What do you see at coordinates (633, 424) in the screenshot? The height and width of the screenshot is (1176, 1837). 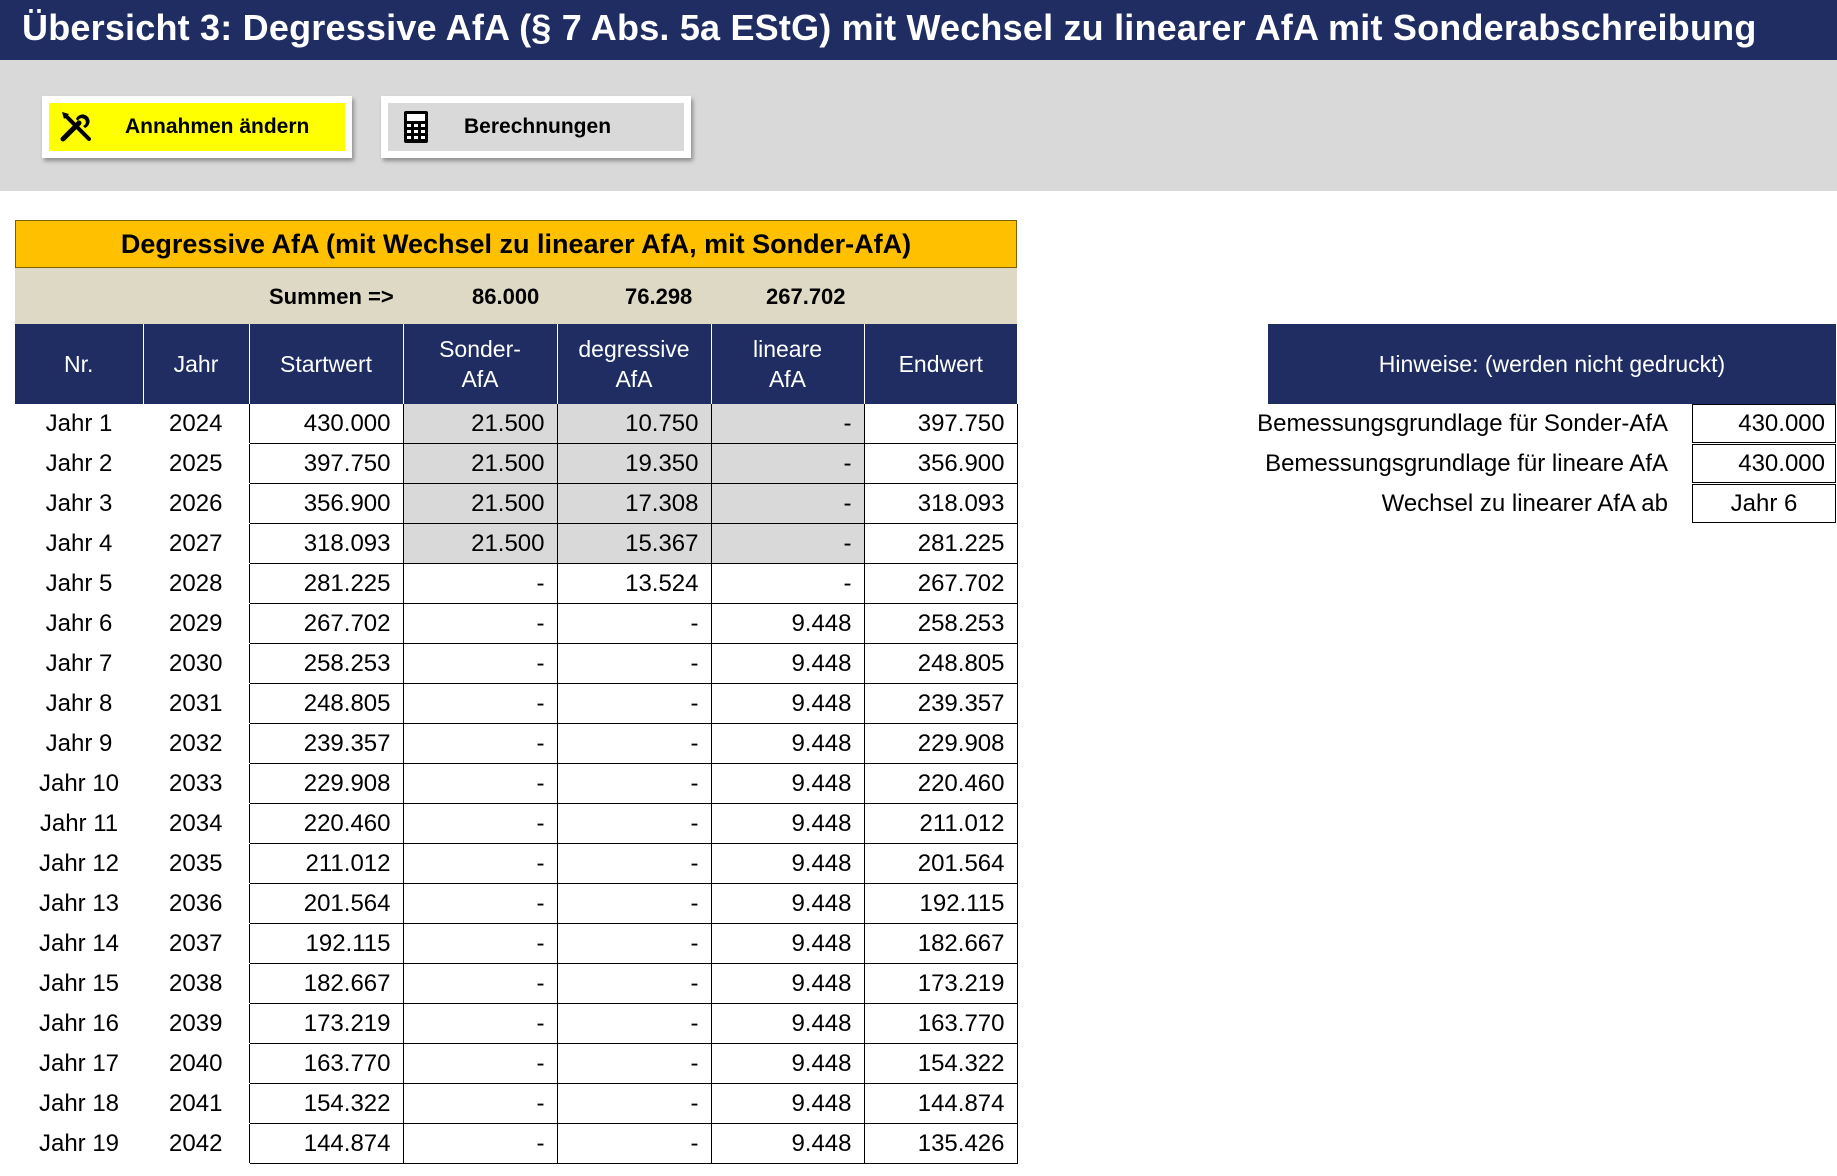 I see `cell-degressive-afa: 10.750` at bounding box center [633, 424].